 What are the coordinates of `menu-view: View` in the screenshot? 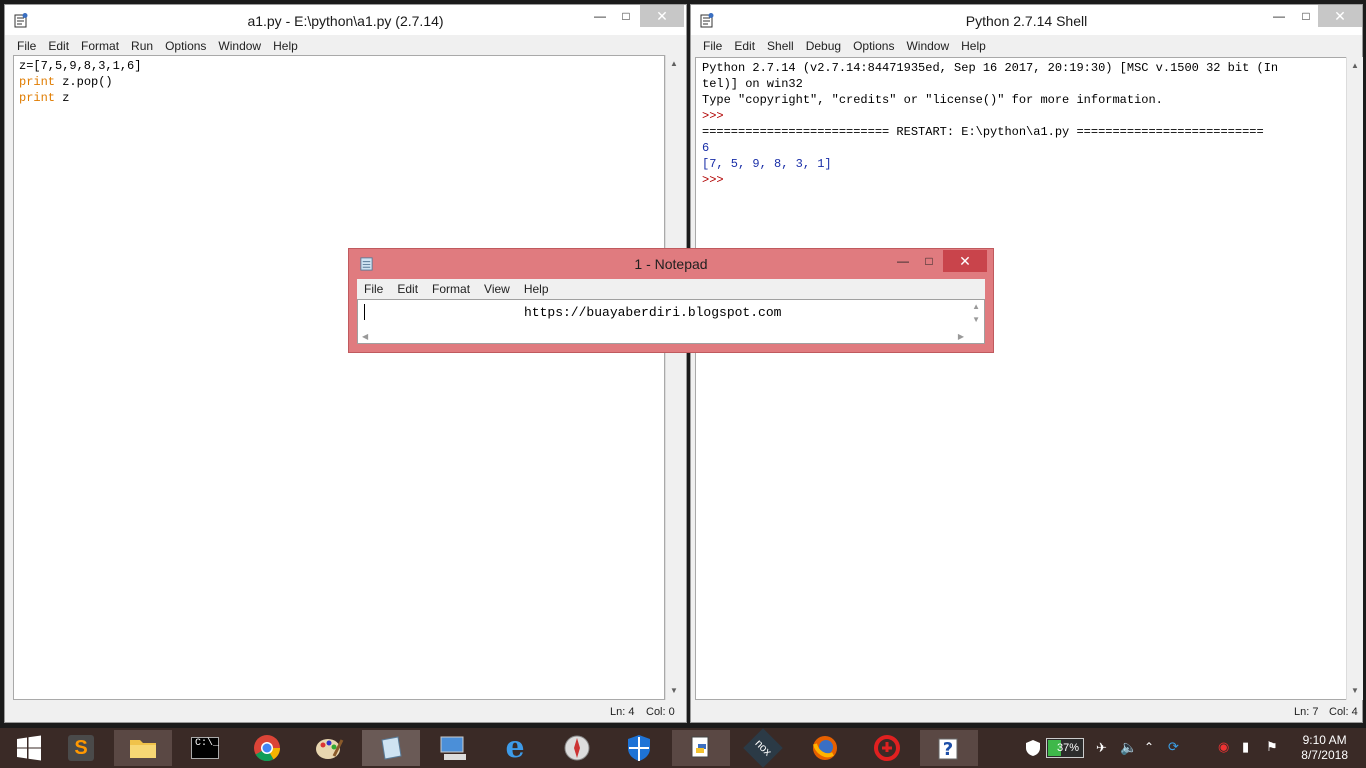 It's located at (497, 287).